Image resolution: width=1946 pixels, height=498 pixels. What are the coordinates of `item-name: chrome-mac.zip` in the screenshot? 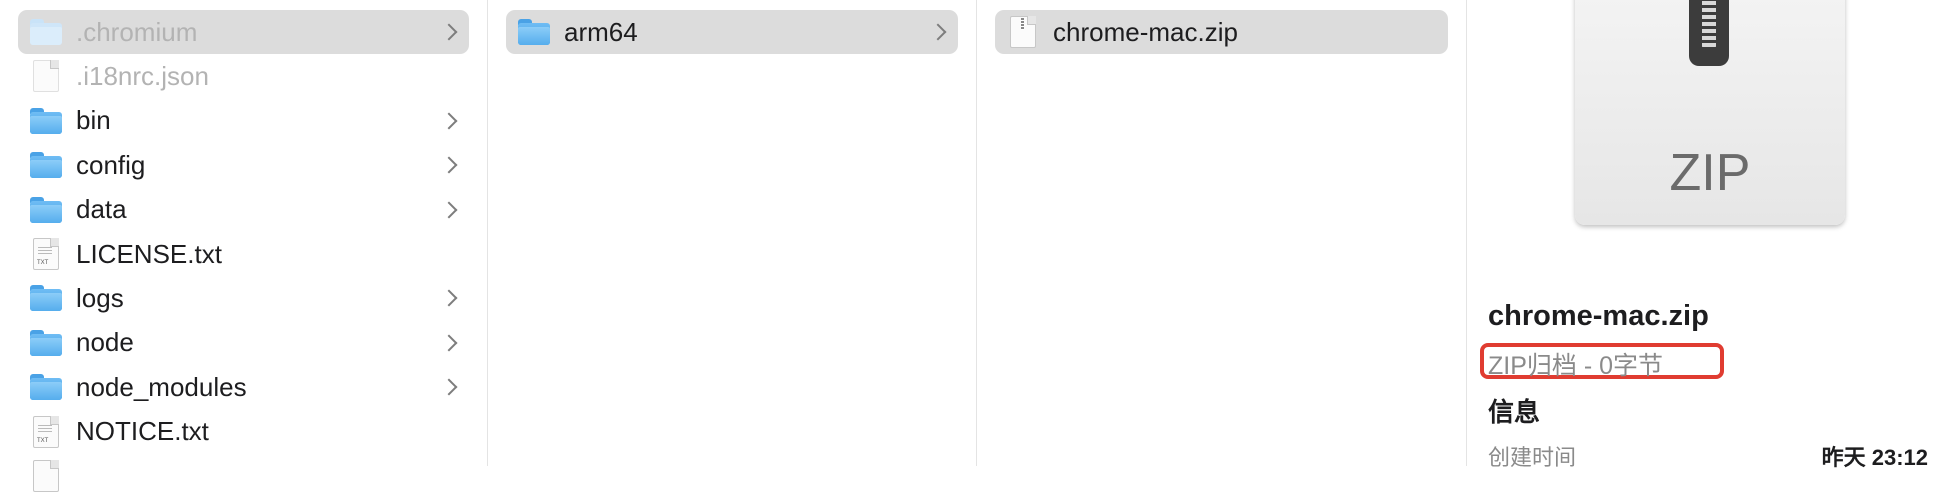 It's located at (1145, 31).